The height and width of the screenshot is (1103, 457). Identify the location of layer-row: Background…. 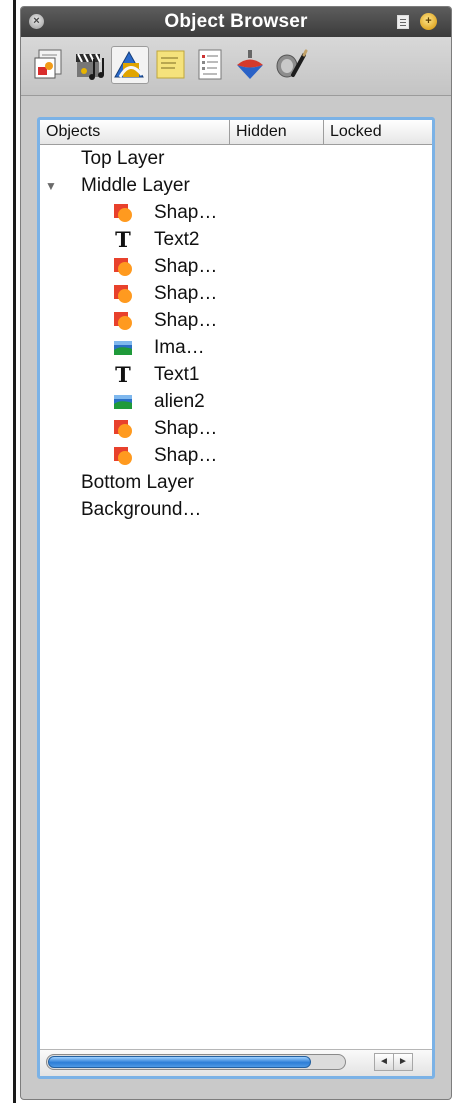
(236, 509).